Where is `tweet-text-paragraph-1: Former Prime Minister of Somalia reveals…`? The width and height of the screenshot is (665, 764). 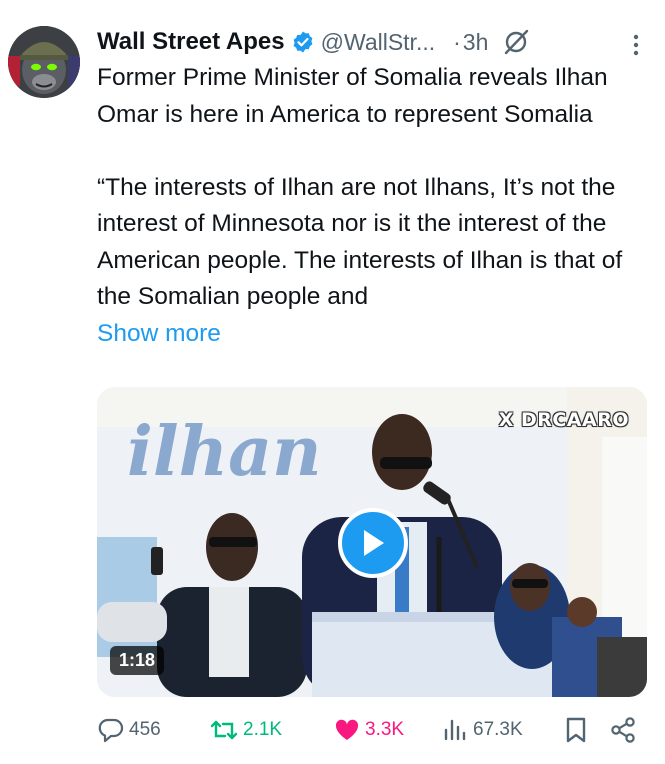
tweet-text-paragraph-1: Former Prime Minister of Somalia reveals… is located at coordinates (352, 96).